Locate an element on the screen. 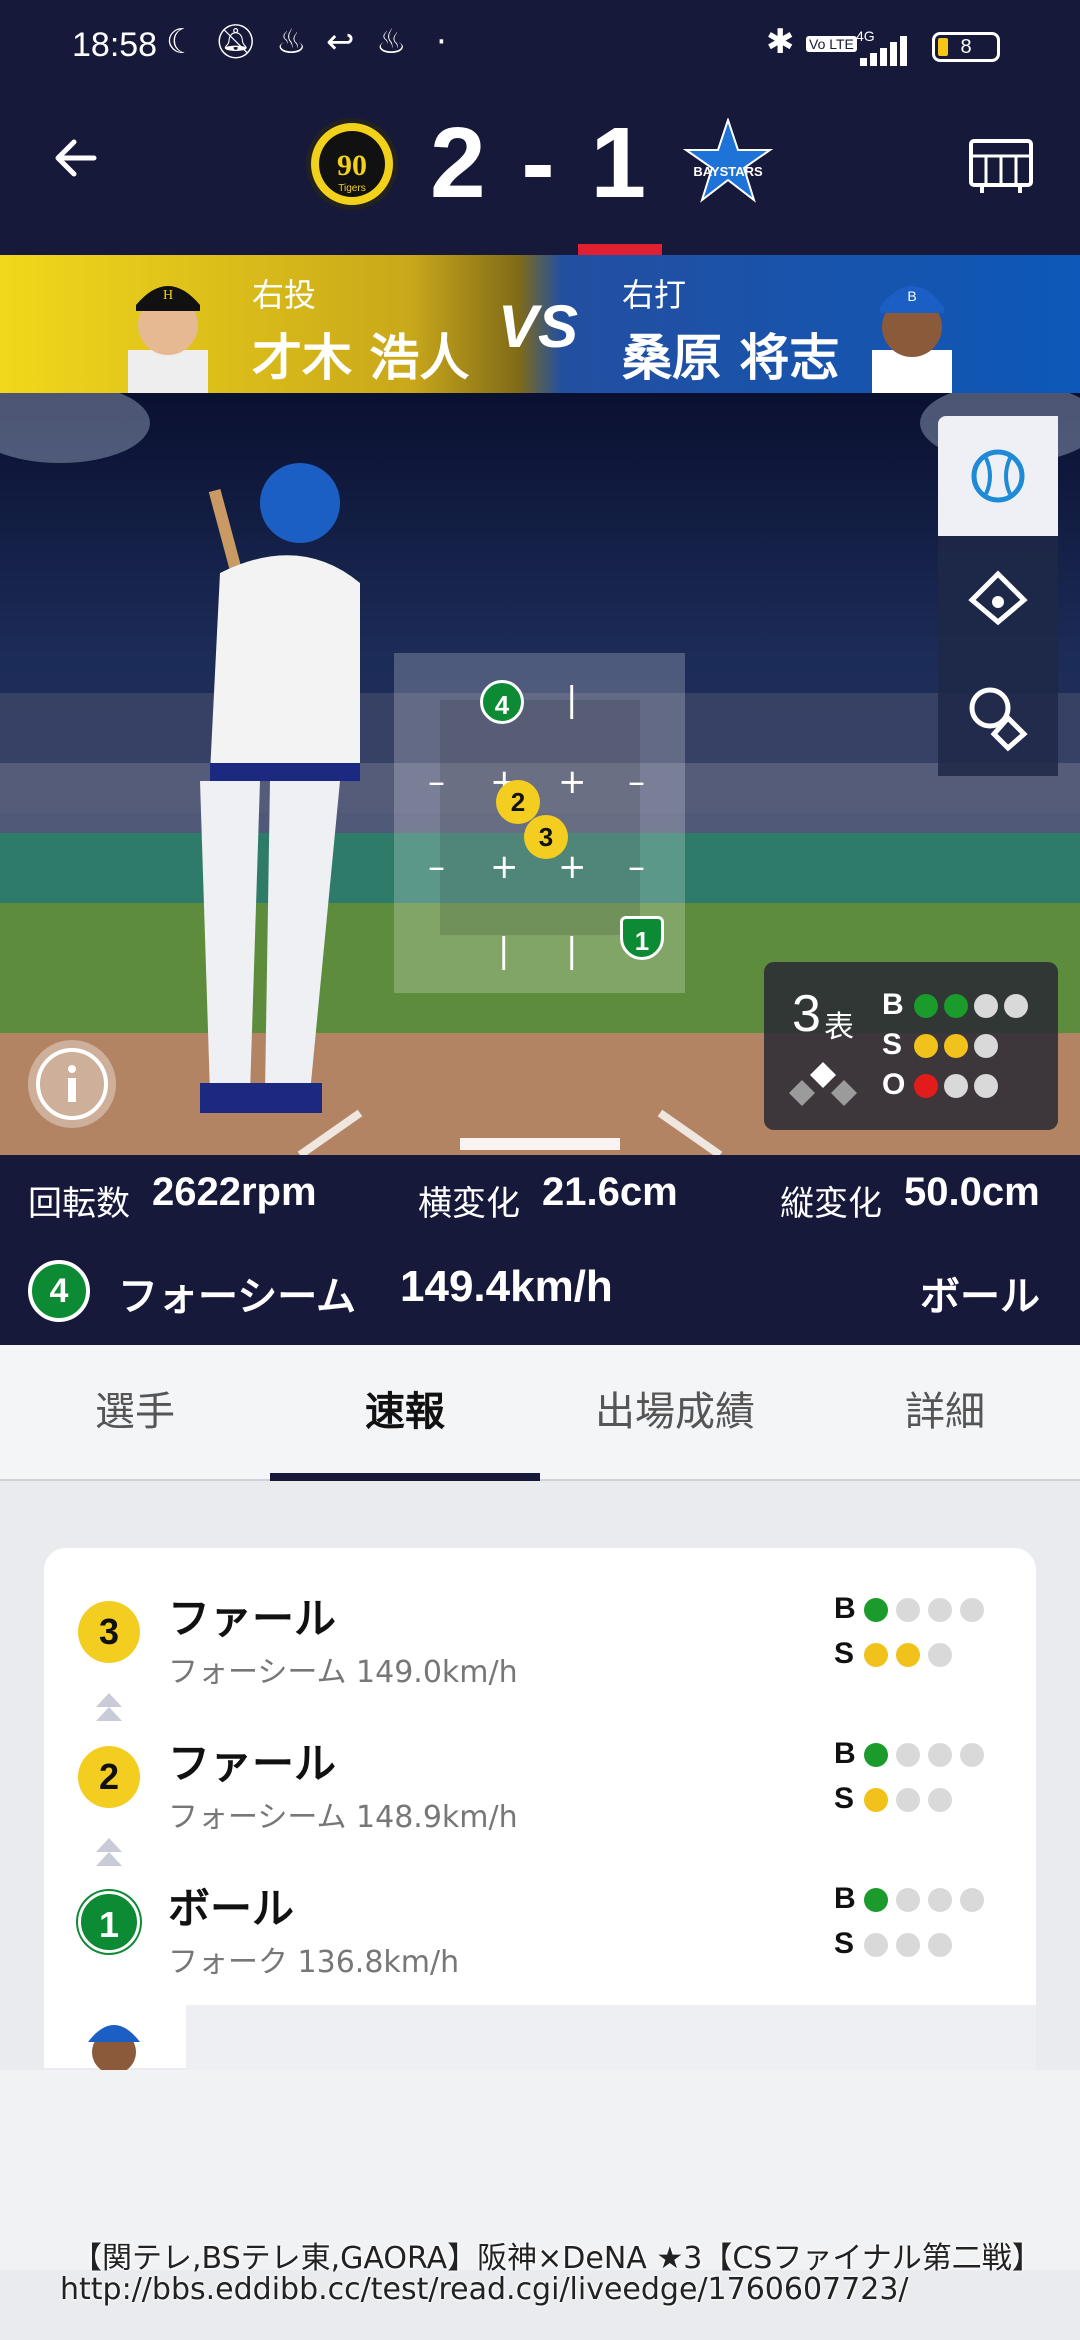 Image resolution: width=1080 pixels, height=2340 pixels. inning-half: 表 is located at coordinates (839, 1027).